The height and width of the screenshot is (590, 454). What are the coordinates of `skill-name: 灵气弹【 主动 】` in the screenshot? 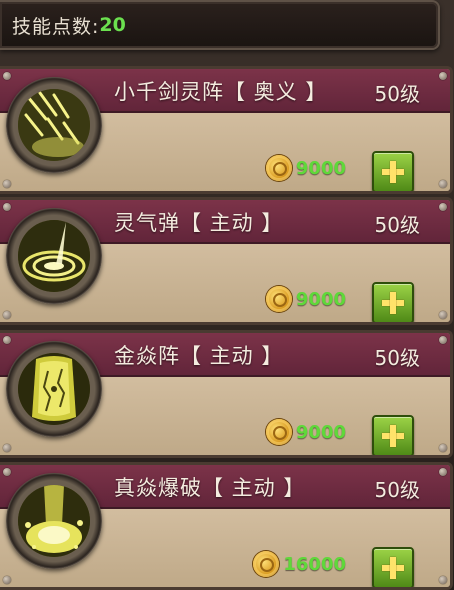 It's located at (199, 223).